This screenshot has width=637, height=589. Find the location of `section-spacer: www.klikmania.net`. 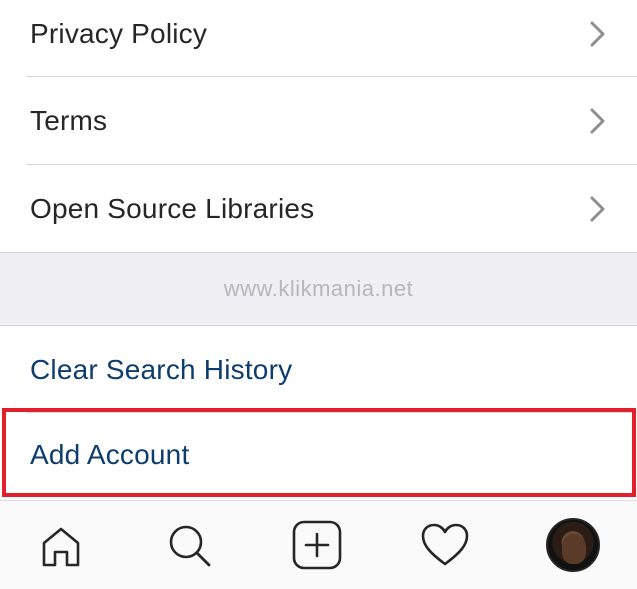

section-spacer: www.klikmania.net is located at coordinates (318, 289).